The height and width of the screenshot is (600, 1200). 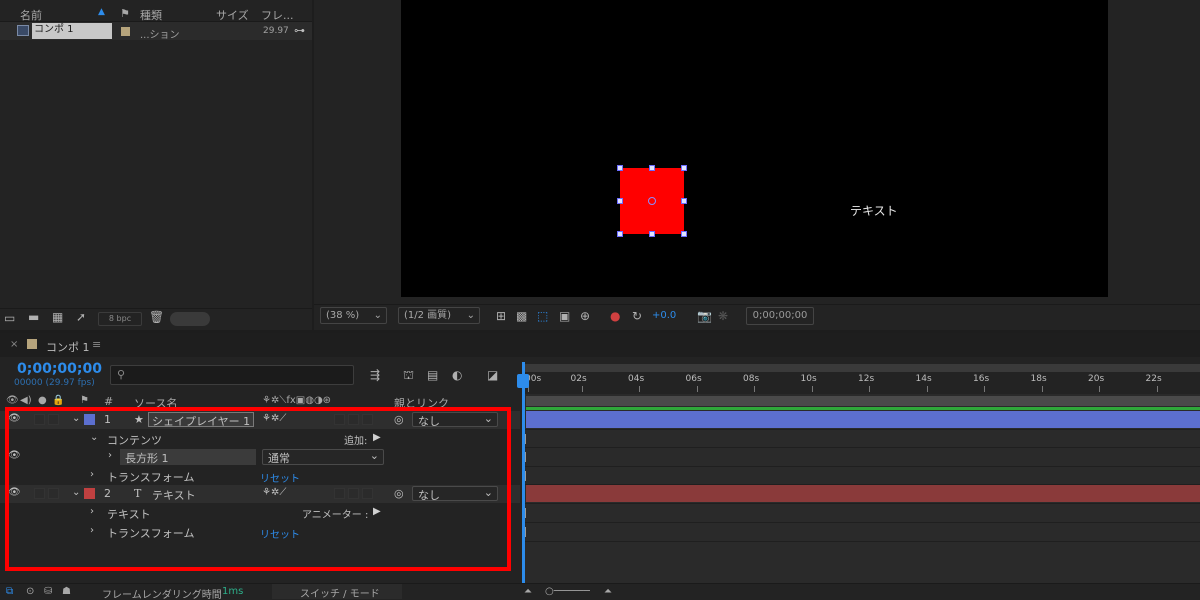 What do you see at coordinates (42, 400) in the screenshot?
I see `solo-icon: ●` at bounding box center [42, 400].